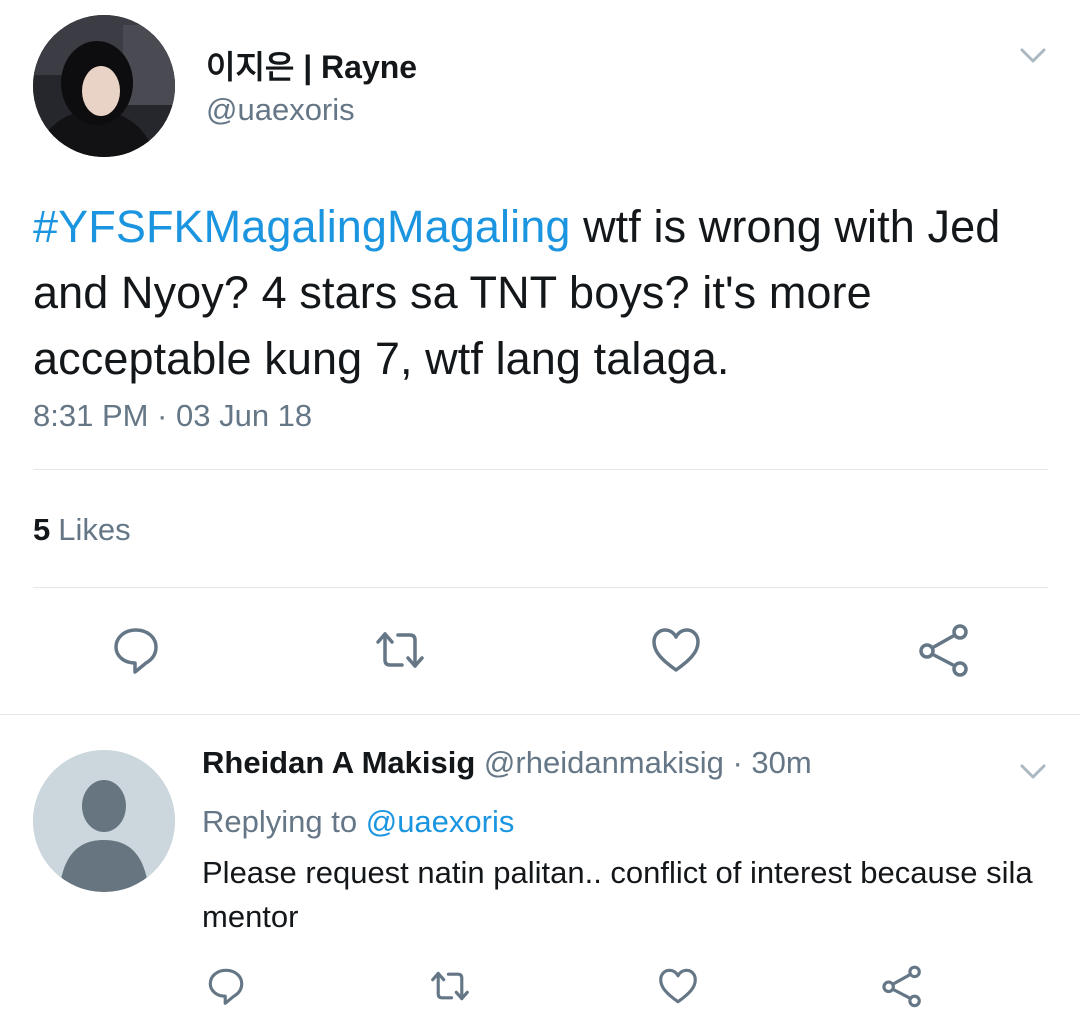 Image resolution: width=1080 pixels, height=1027 pixels. I want to click on avatar-photo, so click(104, 86).